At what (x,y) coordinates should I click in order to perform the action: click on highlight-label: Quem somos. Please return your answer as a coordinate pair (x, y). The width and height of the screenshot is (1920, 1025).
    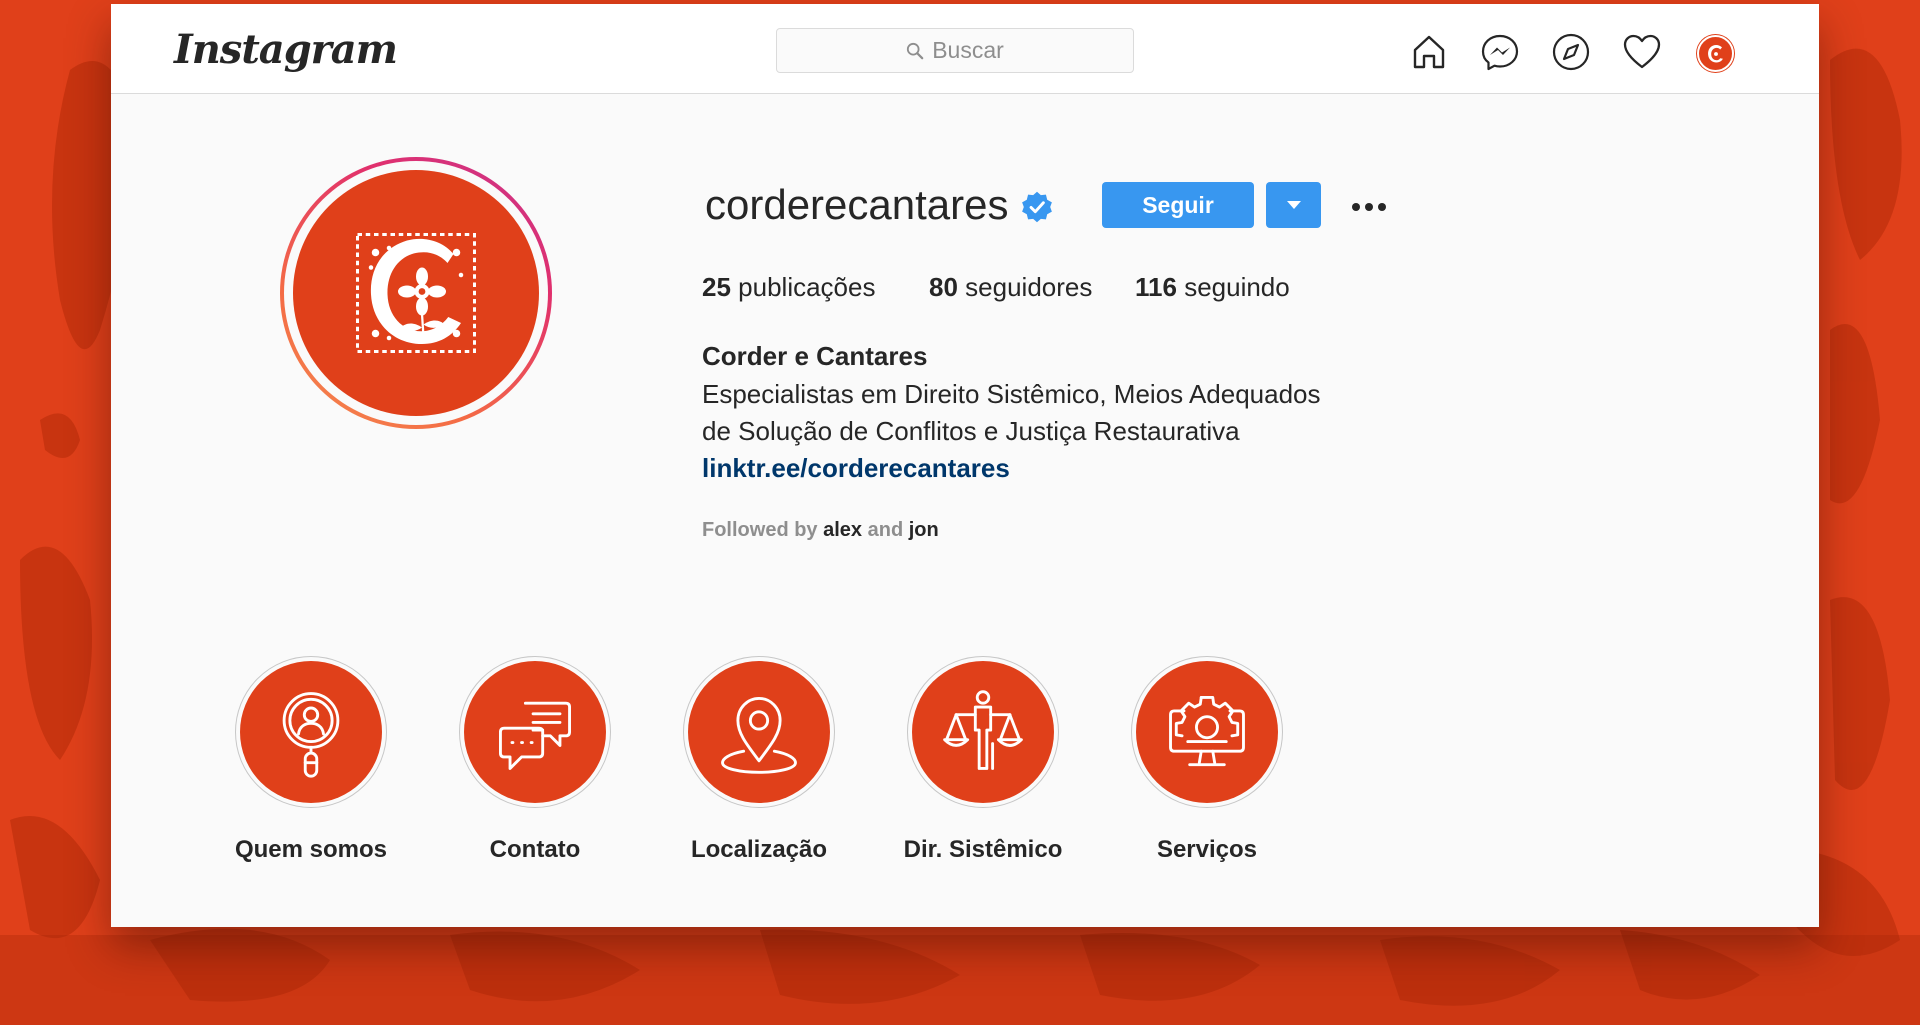
    Looking at the image, I should click on (311, 849).